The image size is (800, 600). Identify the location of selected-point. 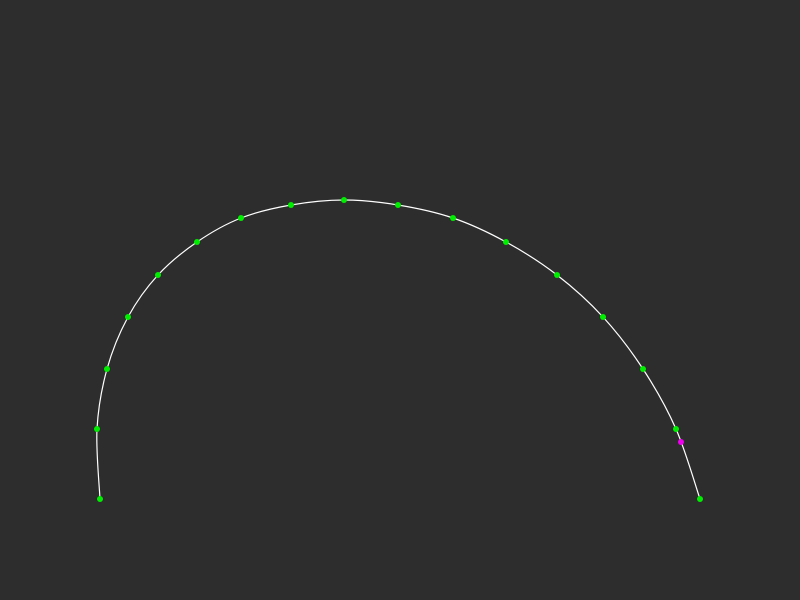
(681, 442).